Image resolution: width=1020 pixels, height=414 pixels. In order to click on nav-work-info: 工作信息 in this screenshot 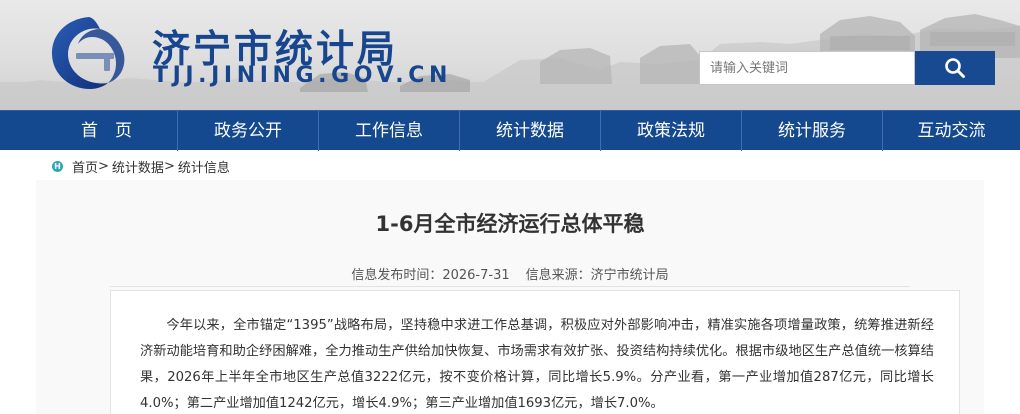, I will do `click(389, 131)`.